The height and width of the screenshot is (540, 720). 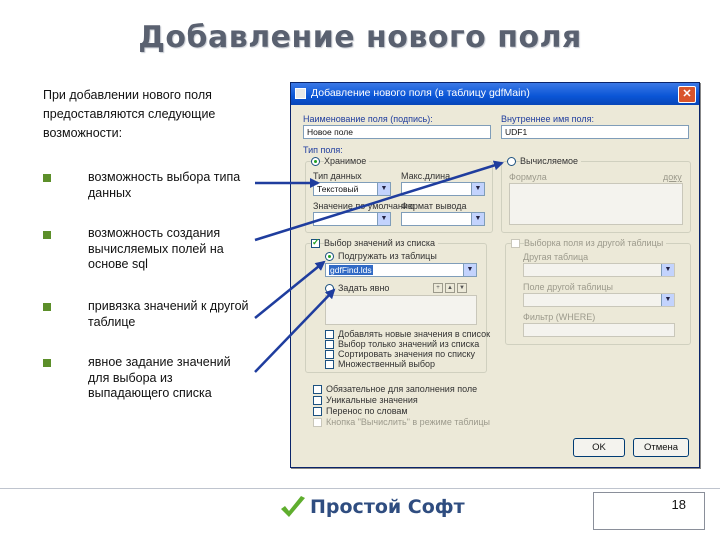 What do you see at coordinates (599, 300) in the screenshot?
I see `other-table-field-select: ▼` at bounding box center [599, 300].